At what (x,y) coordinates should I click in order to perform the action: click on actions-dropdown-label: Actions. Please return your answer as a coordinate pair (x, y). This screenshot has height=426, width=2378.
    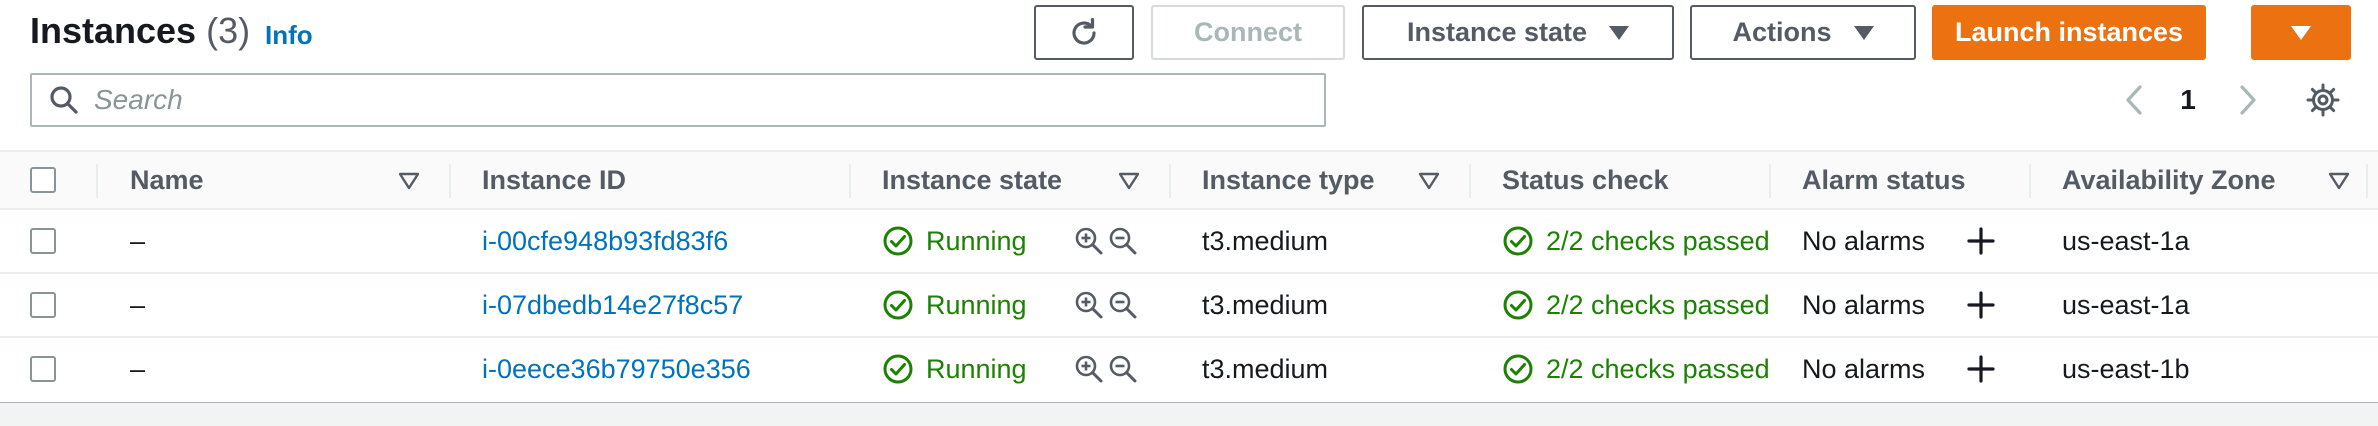
    Looking at the image, I should click on (1782, 32).